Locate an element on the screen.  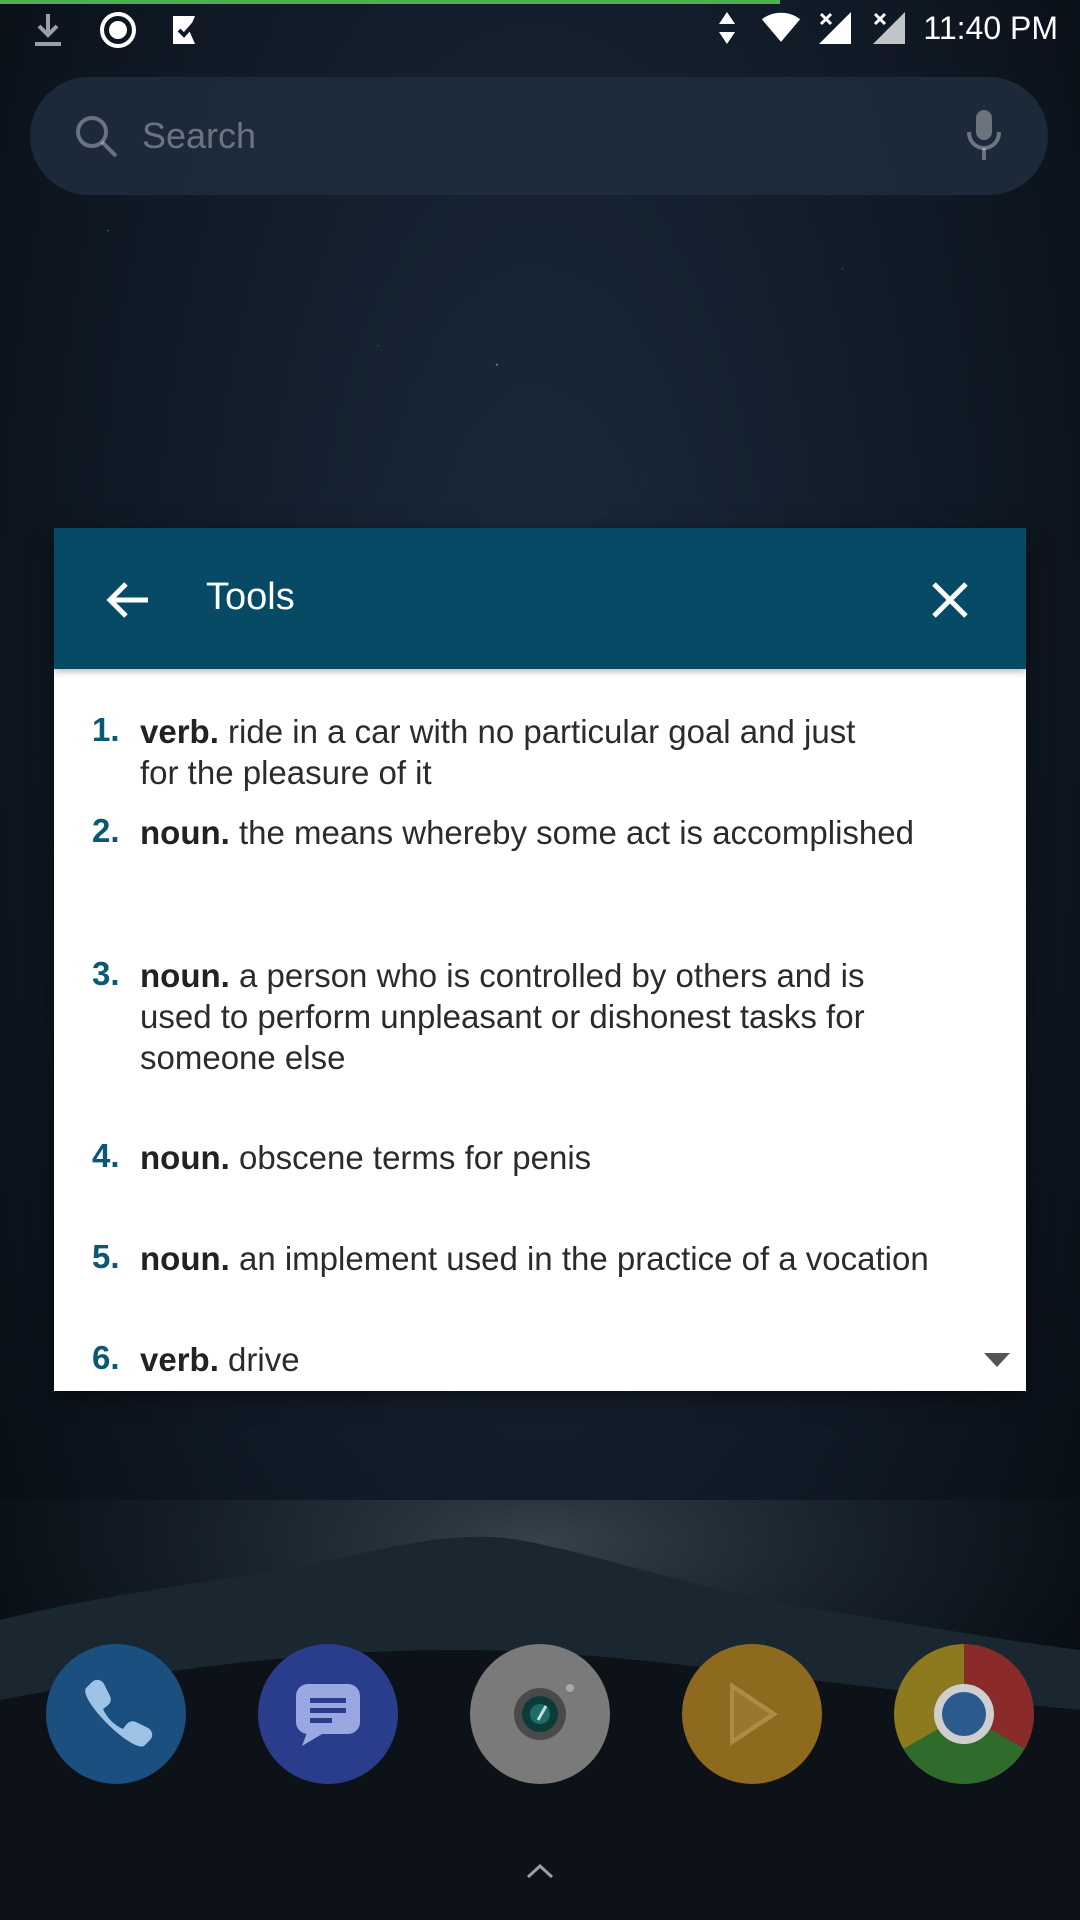
check-ticket-icon is located at coordinates (188, 30).